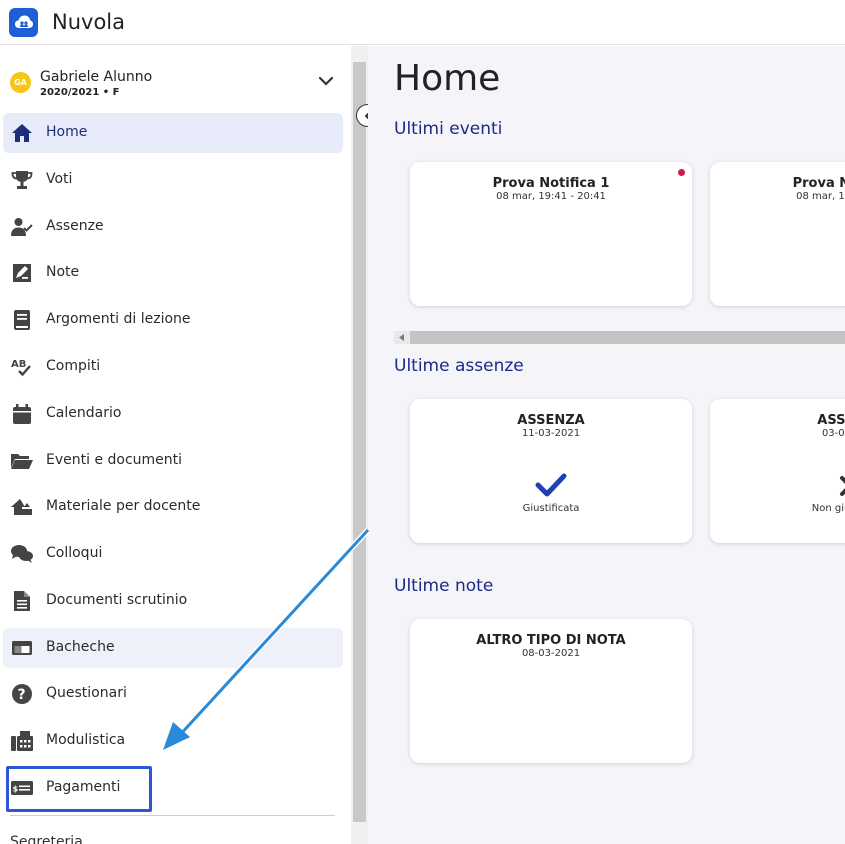  Describe the element at coordinates (172, 815) in the screenshot. I see `sidebar-divider` at that location.